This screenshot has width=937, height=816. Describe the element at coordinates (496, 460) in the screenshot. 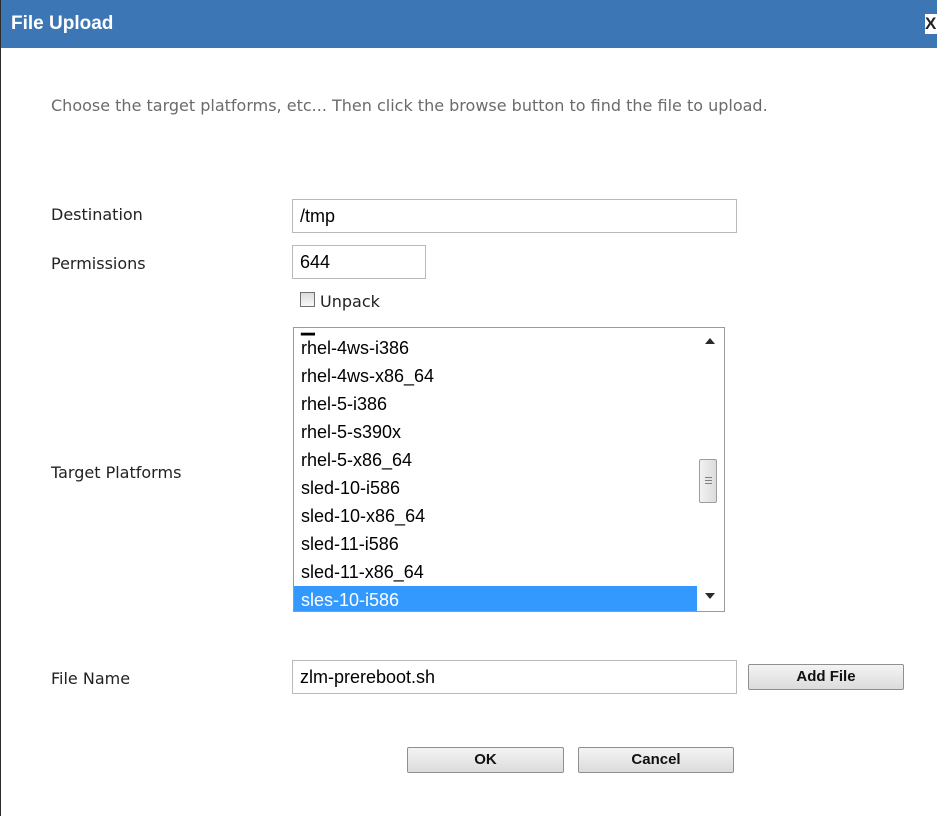

I see `list-item: rhel-5-x86_64` at that location.